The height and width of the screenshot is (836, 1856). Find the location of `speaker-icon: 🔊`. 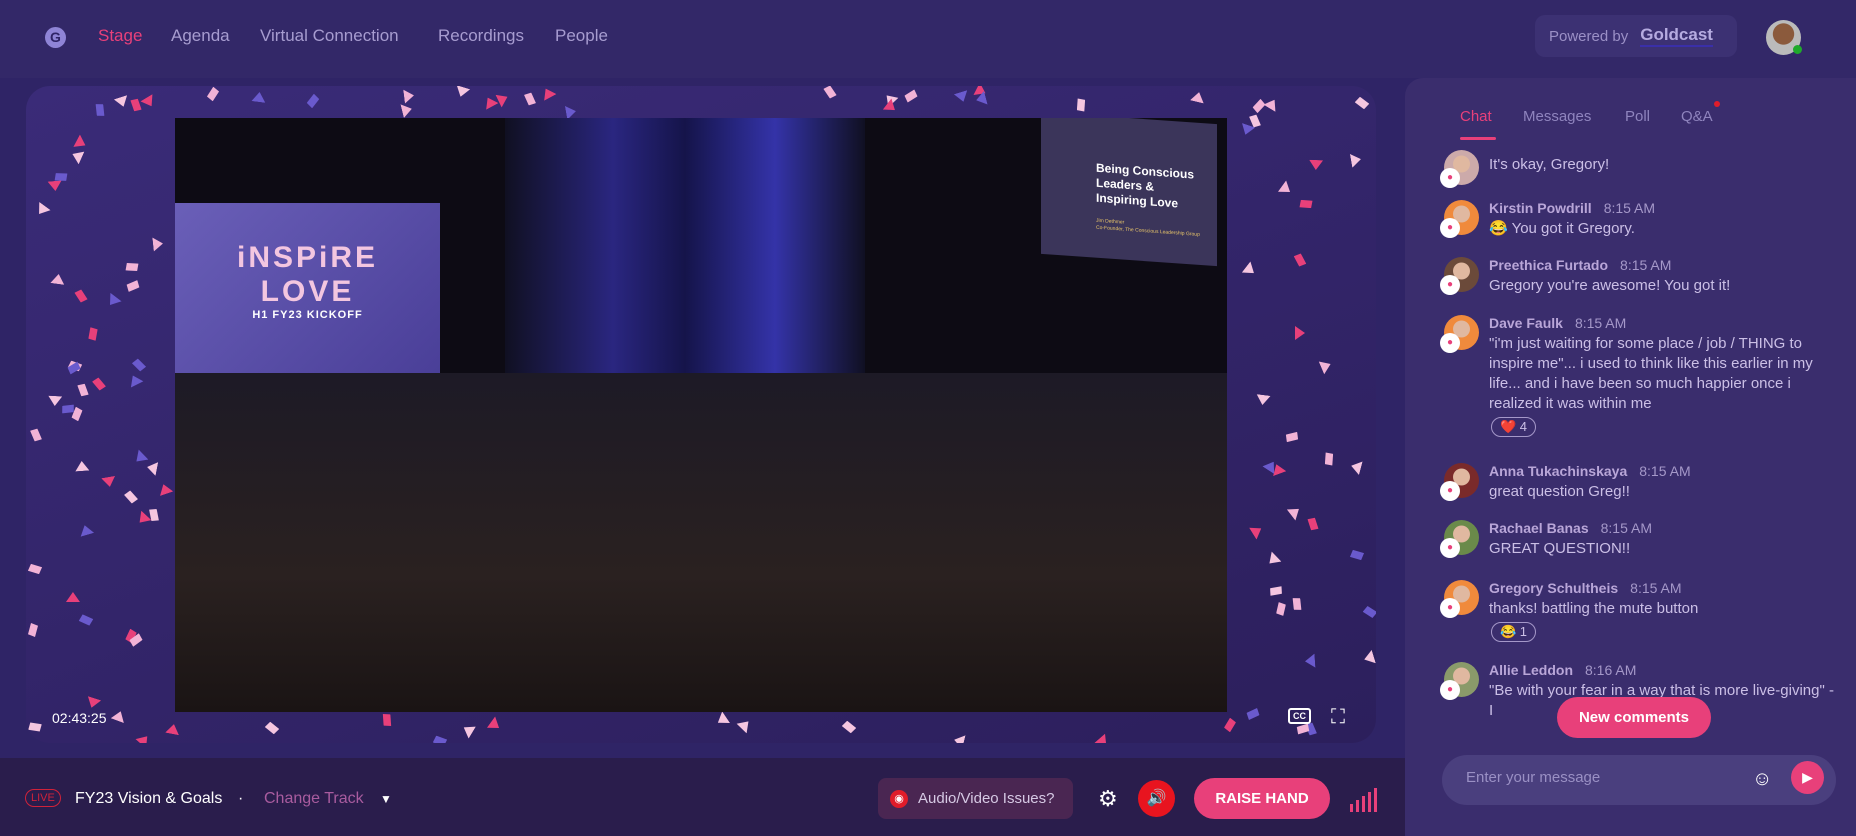

speaker-icon: 🔊 is located at coordinates (1156, 798).